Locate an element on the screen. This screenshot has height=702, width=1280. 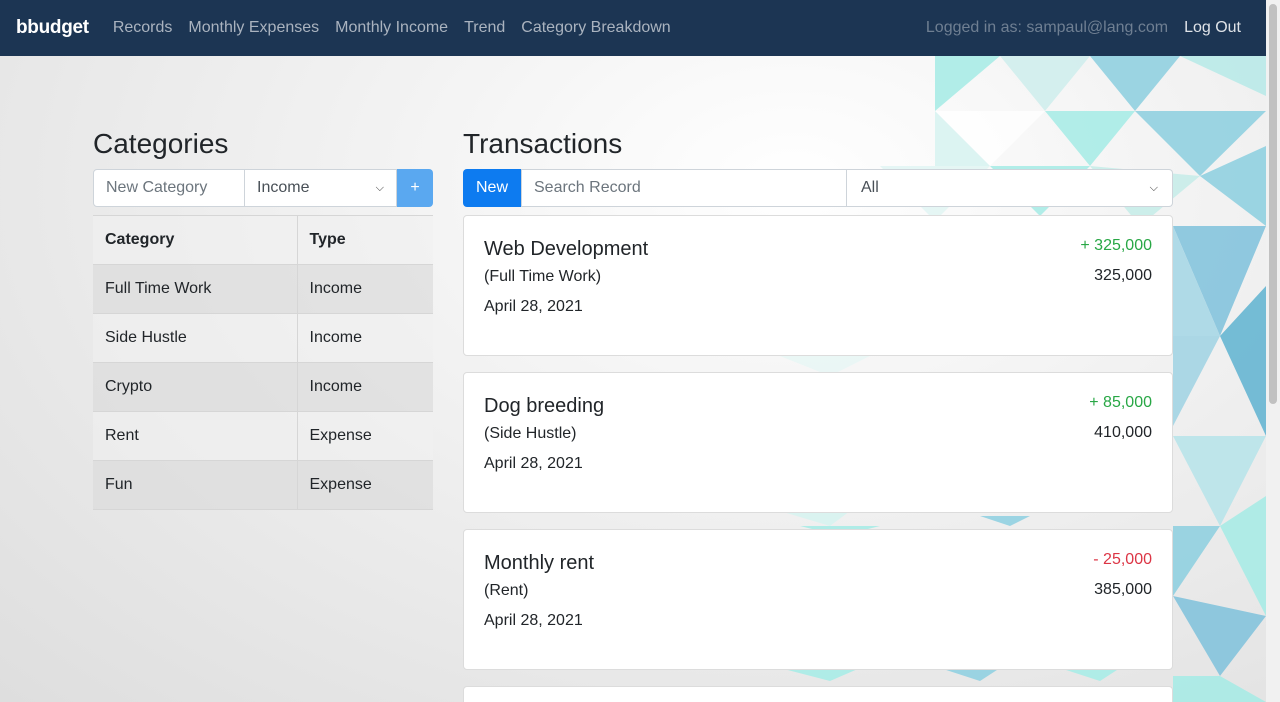
table-row: Crypto Income is located at coordinates (263, 387).